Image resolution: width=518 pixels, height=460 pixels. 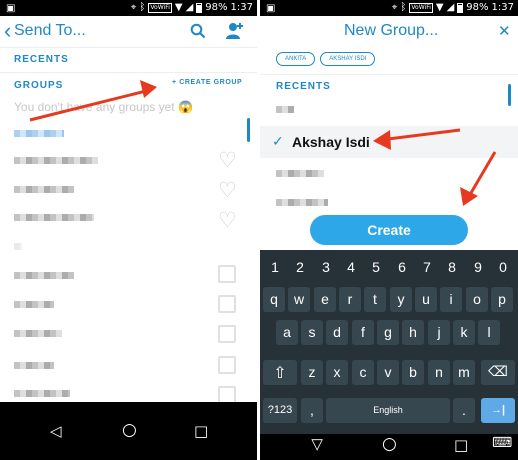 I want to click on battery-icon, so click(x=199, y=7).